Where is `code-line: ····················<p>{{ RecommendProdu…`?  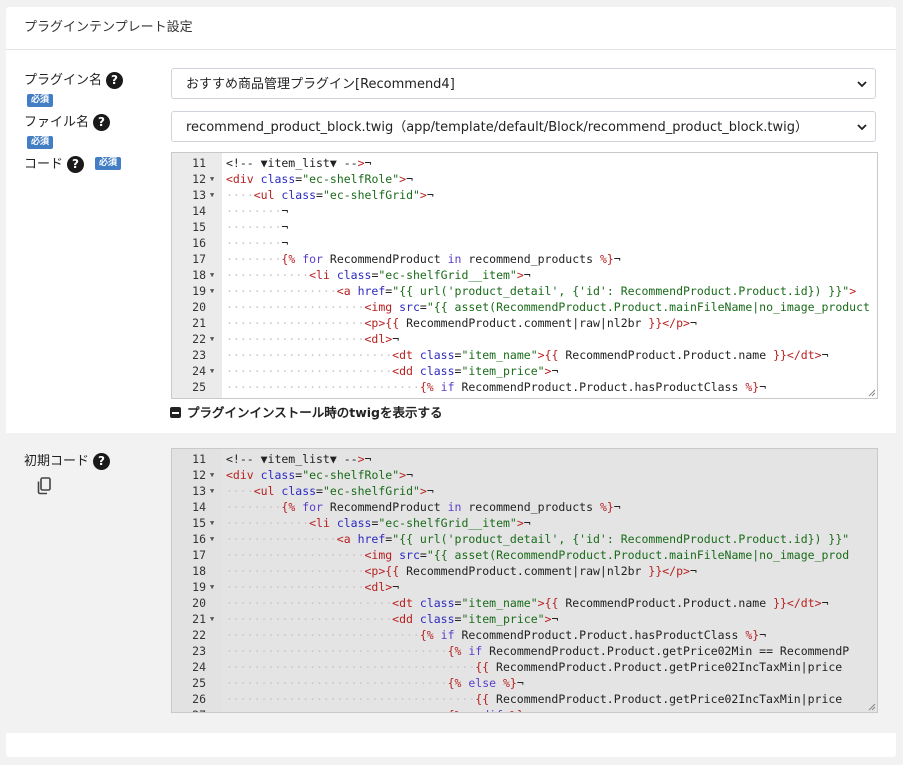 code-line: ····················<p>{{ RecommendProdu… is located at coordinates (461, 323).